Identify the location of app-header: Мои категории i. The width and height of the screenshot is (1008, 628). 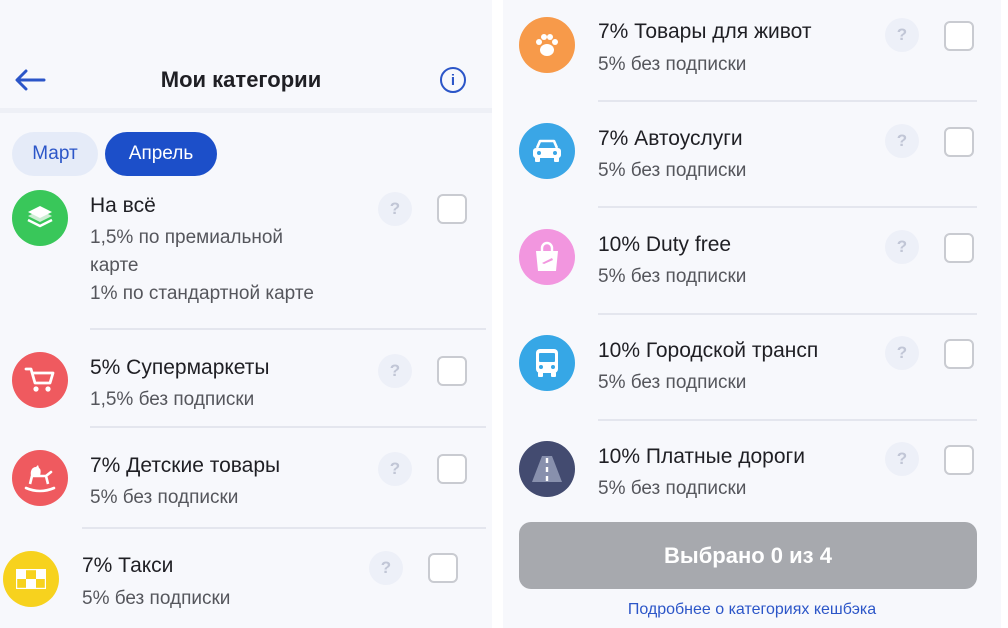
(246, 80).